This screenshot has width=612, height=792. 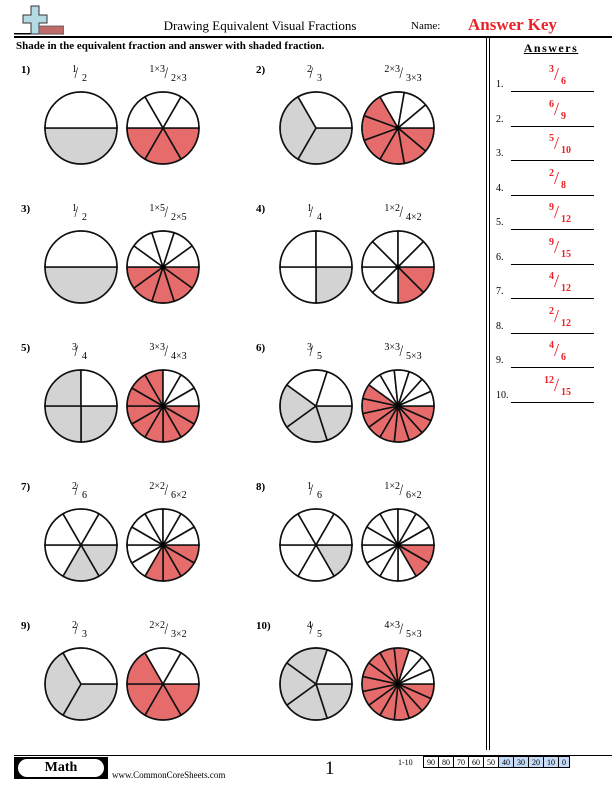 What do you see at coordinates (500, 291) in the screenshot?
I see `answer-index: 7.` at bounding box center [500, 291].